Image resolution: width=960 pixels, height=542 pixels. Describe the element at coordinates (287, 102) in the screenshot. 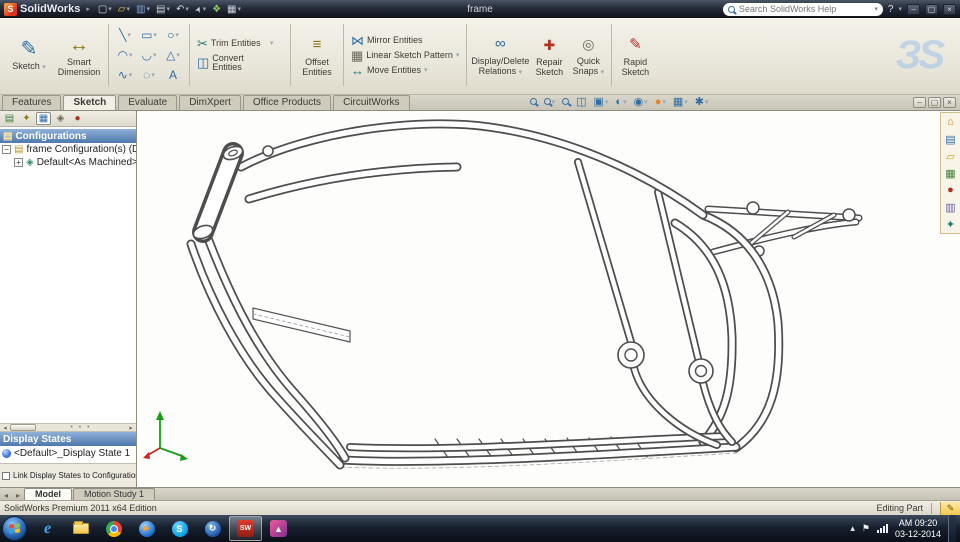

I see `tab-office-products: Office Products` at that location.